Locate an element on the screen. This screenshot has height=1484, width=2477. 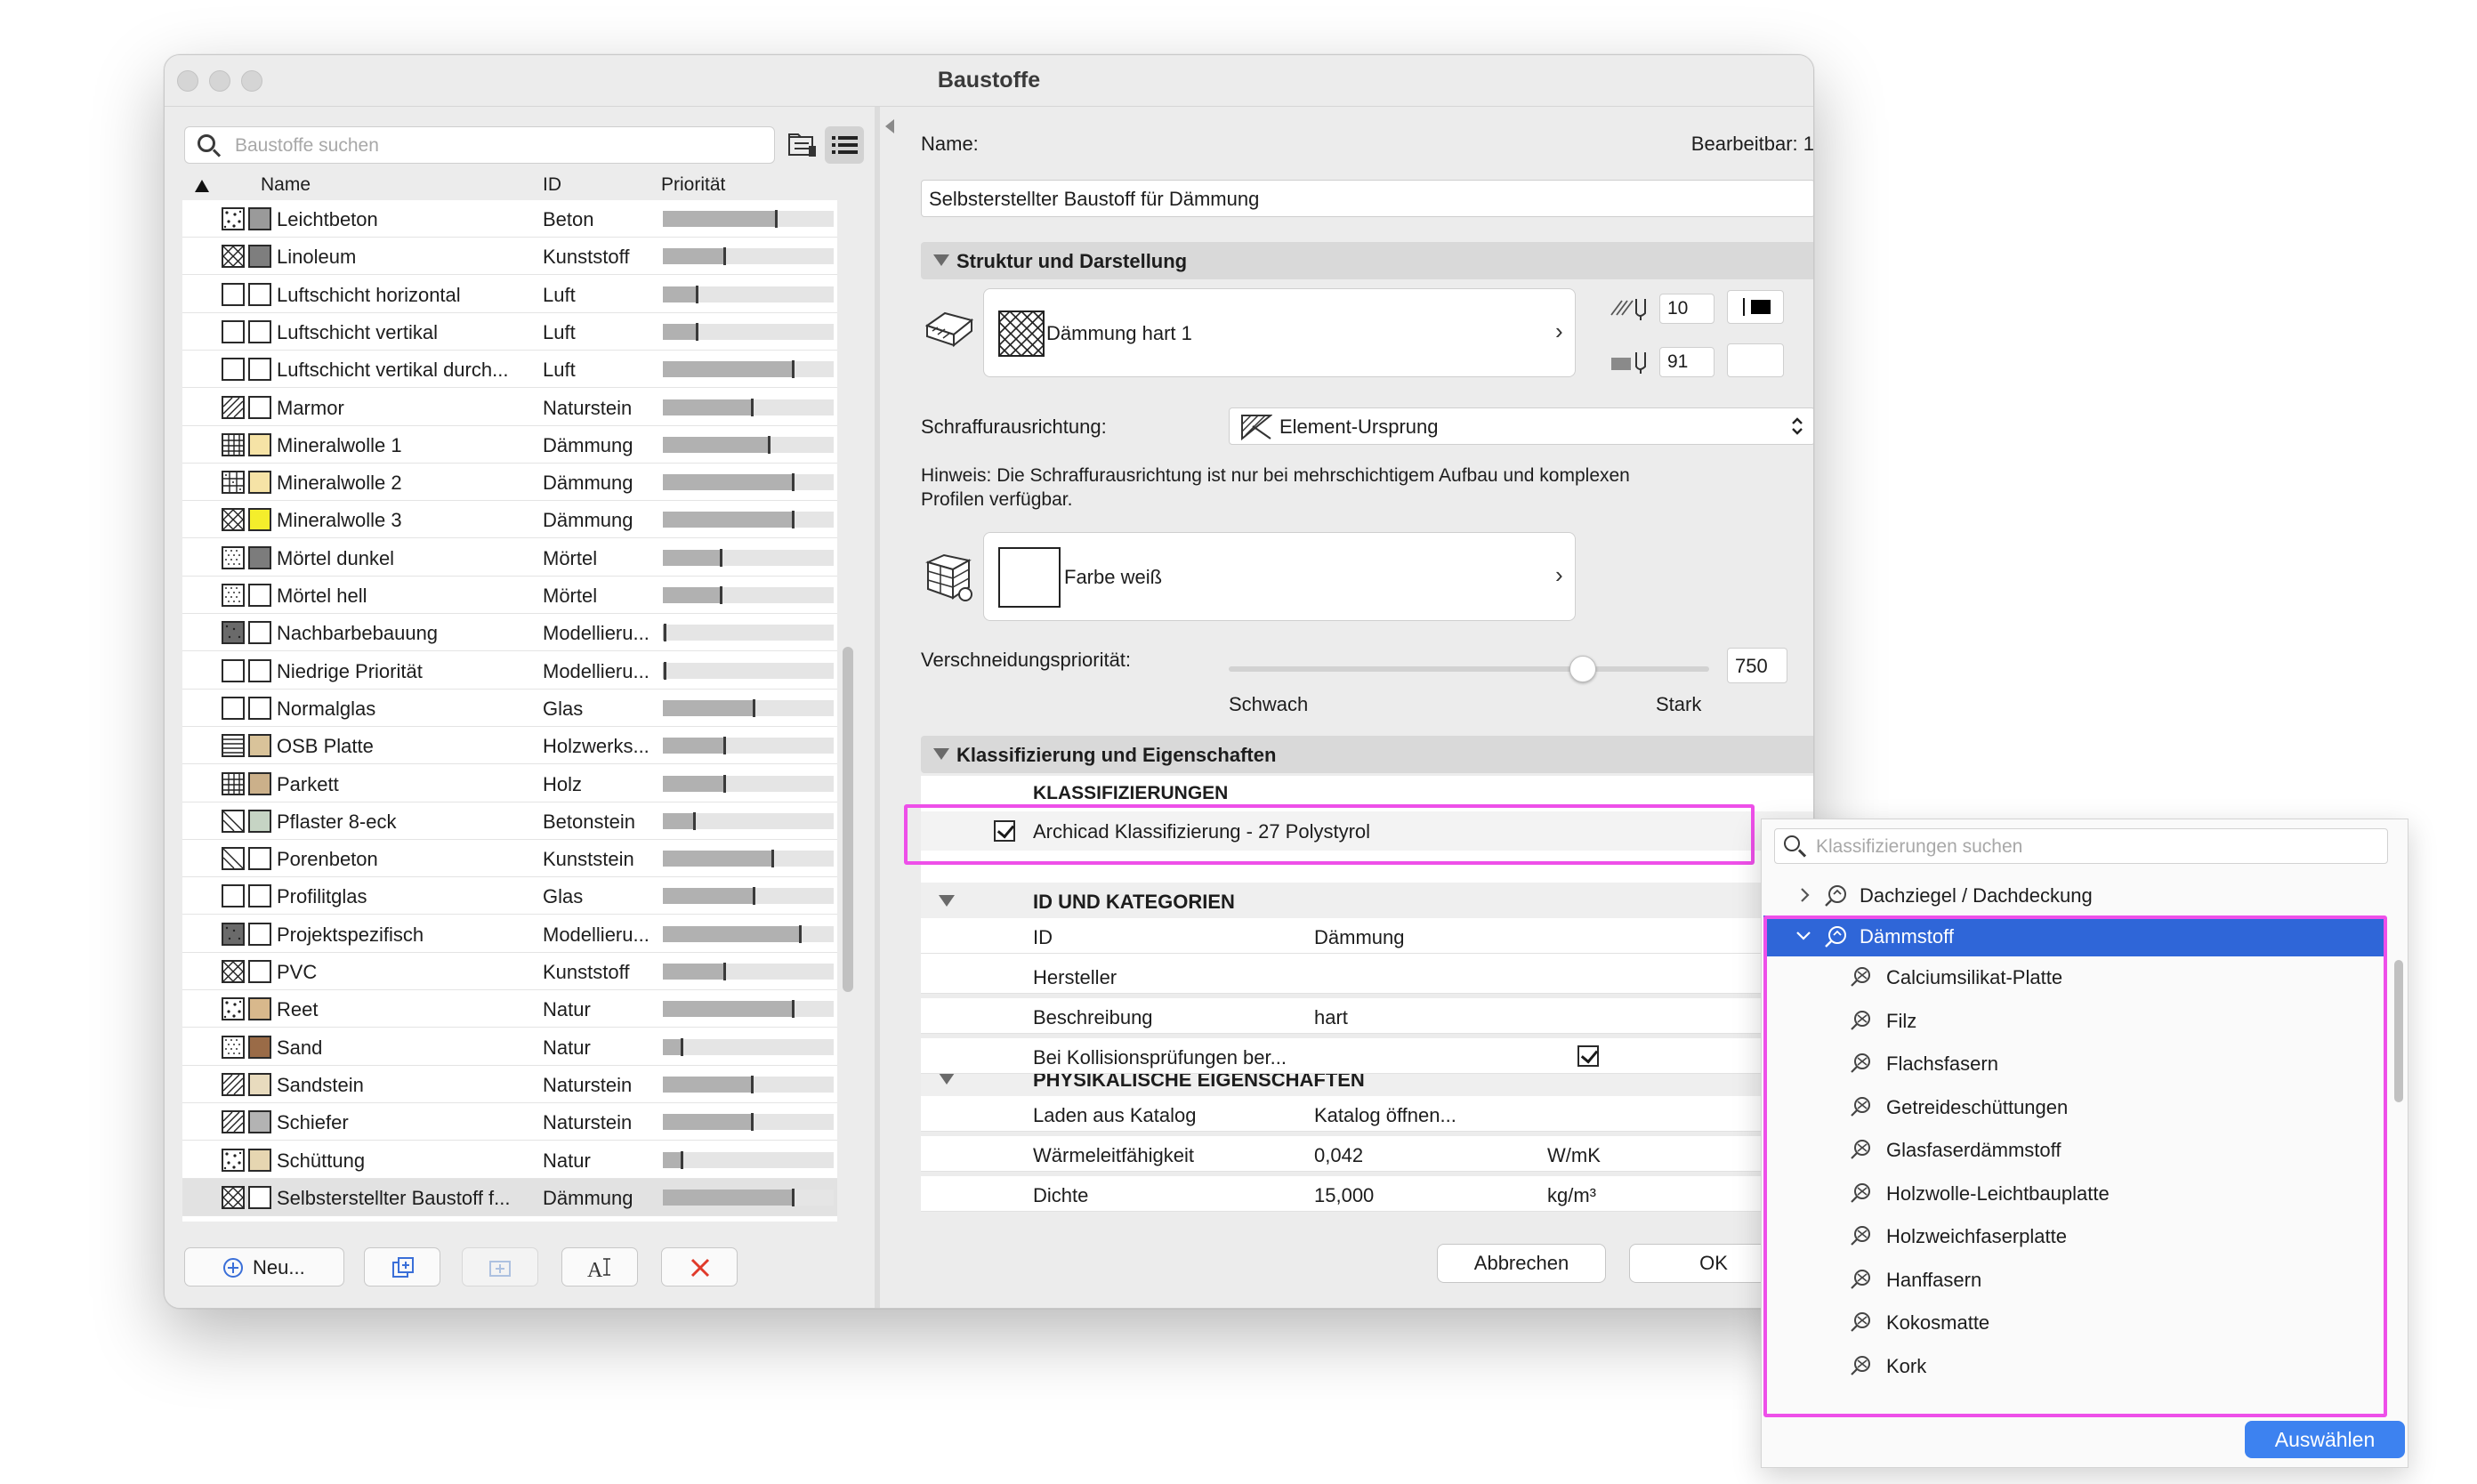
classification-search-input: Klassifizierungen suchen is located at coordinates (2081, 846).